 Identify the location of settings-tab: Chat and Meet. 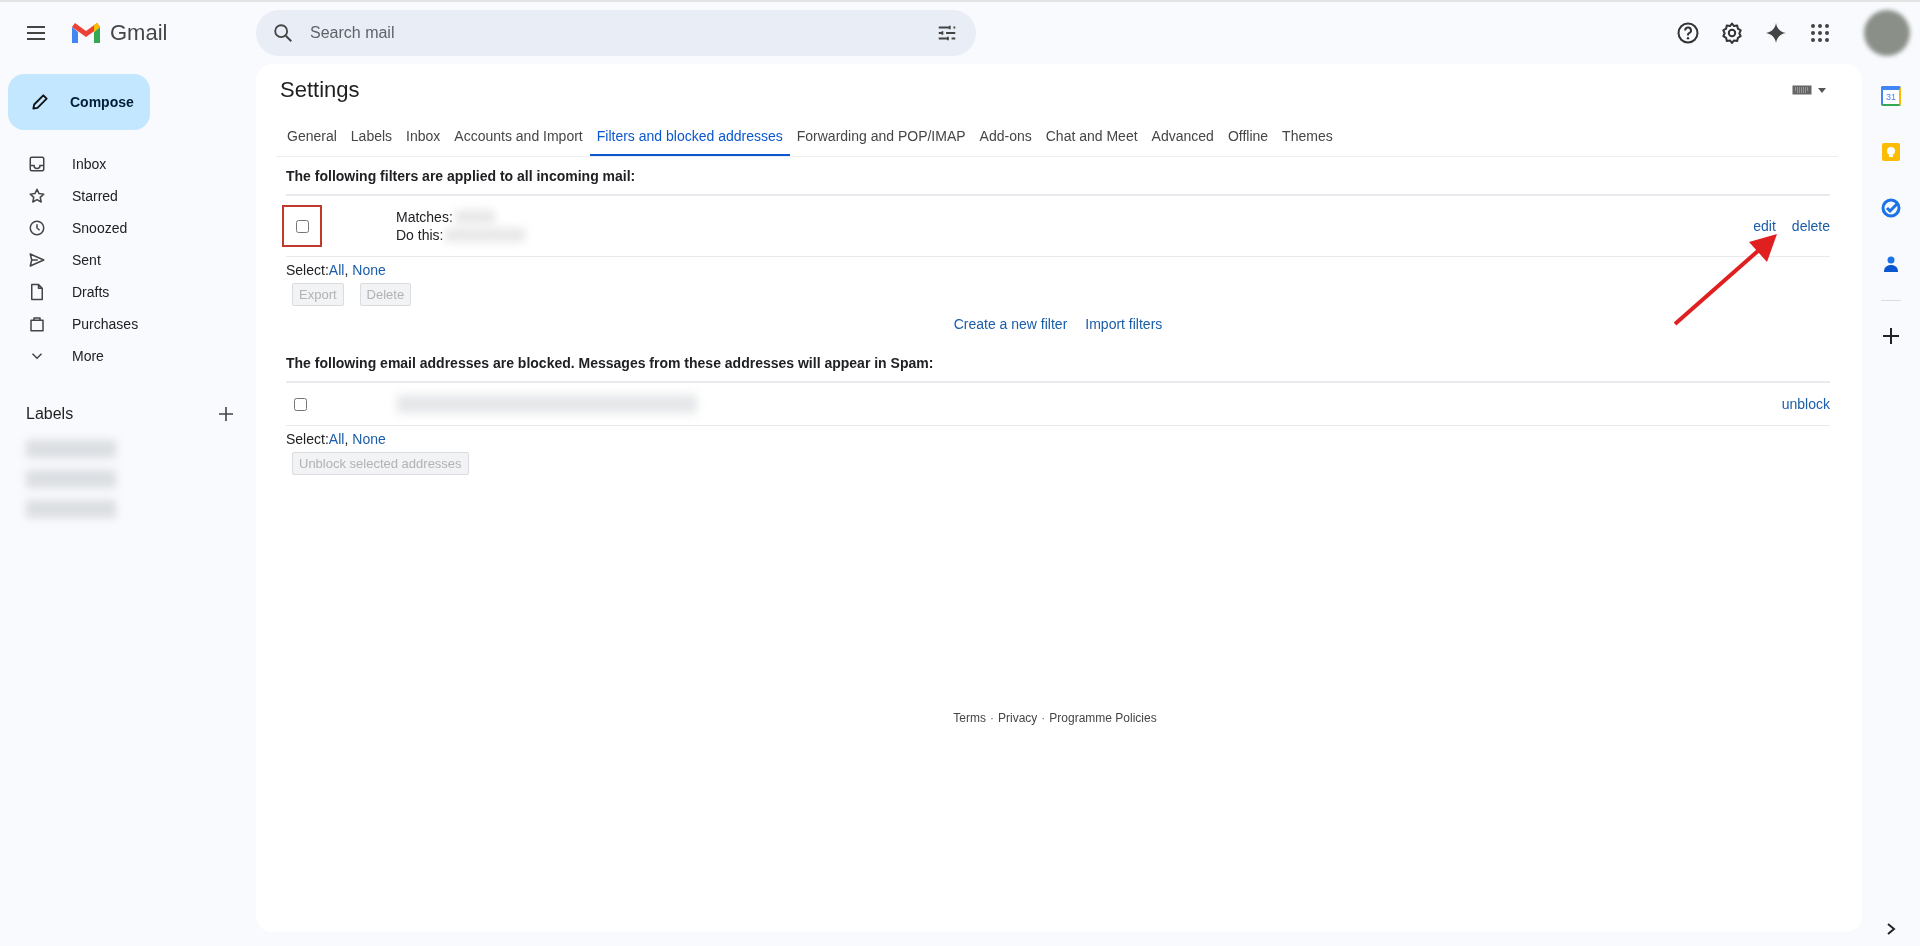
(1091, 136).